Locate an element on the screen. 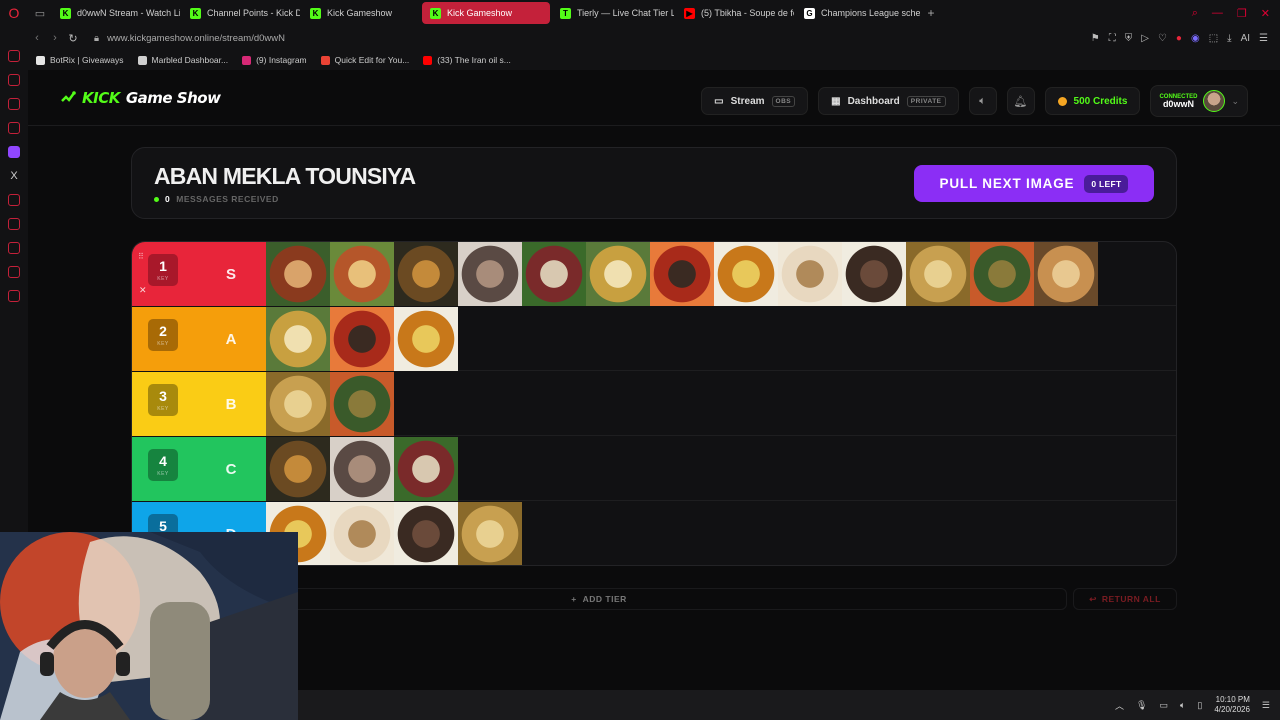 Image resolution: width=1280 pixels, height=720 pixels. browser-tab: T Tierly — Live Chat Tier Li is located at coordinates (613, 13).